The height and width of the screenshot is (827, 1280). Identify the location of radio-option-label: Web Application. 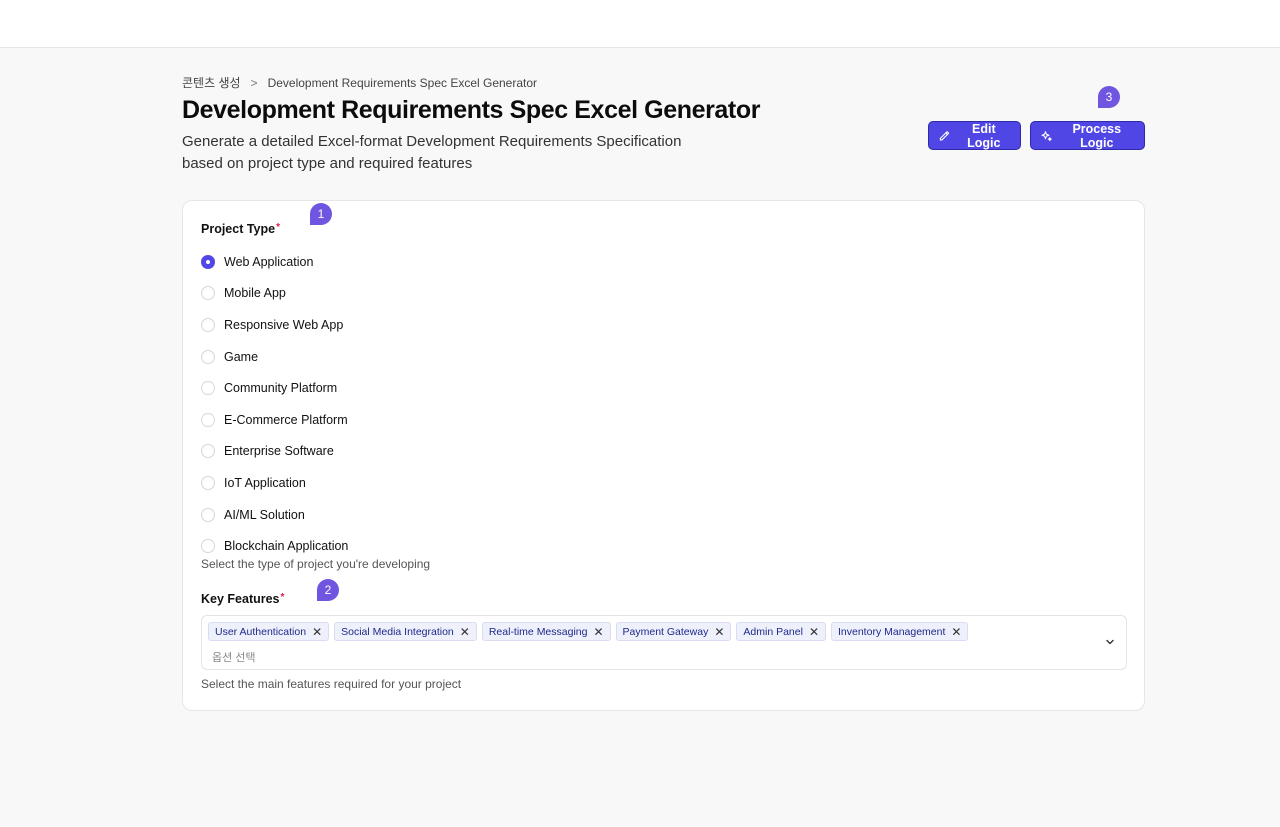
(269, 261).